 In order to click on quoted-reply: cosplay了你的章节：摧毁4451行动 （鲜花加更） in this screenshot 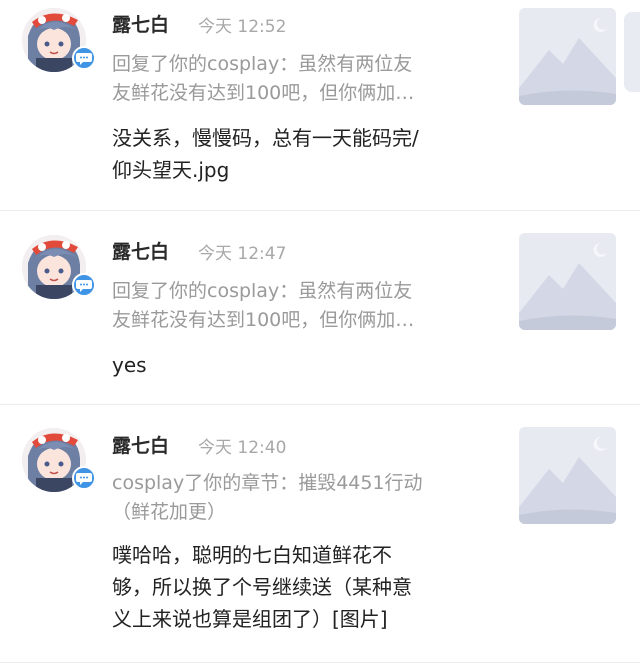, I will do `click(298, 498)`.